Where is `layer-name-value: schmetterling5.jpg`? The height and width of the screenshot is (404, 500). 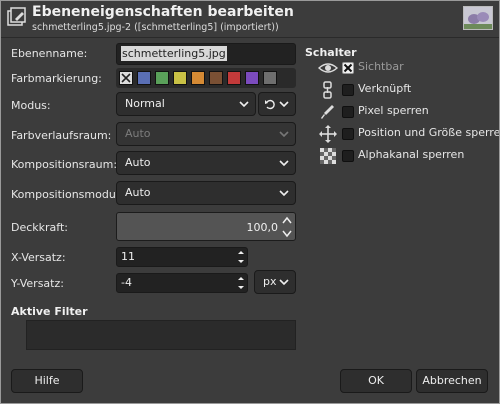 layer-name-value: schmetterling5.jpg is located at coordinates (174, 53).